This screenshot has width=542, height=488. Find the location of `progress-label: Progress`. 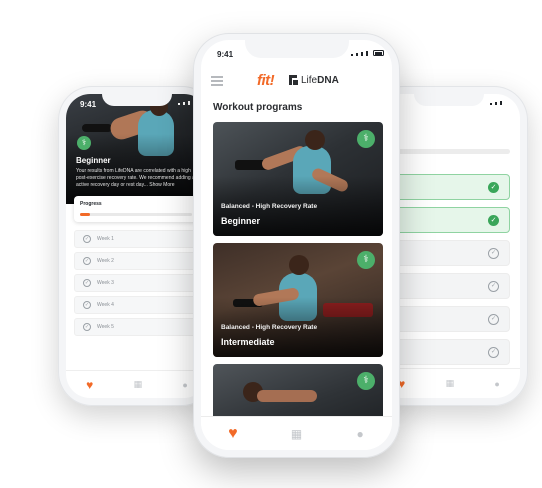

progress-label: Progress is located at coordinates (91, 204).